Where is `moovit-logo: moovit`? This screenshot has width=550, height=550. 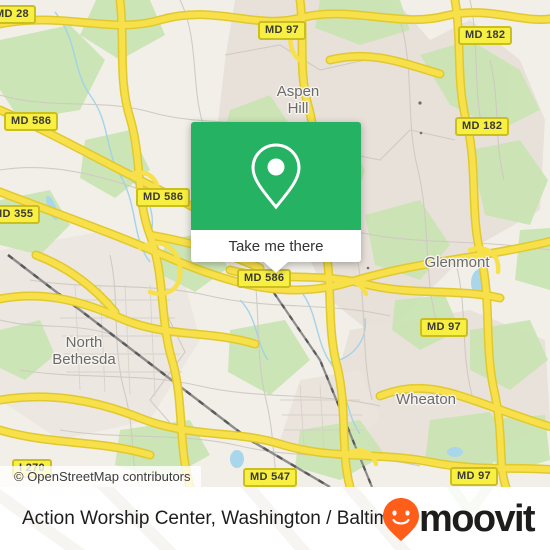 moovit-logo: moovit is located at coordinates (458, 519).